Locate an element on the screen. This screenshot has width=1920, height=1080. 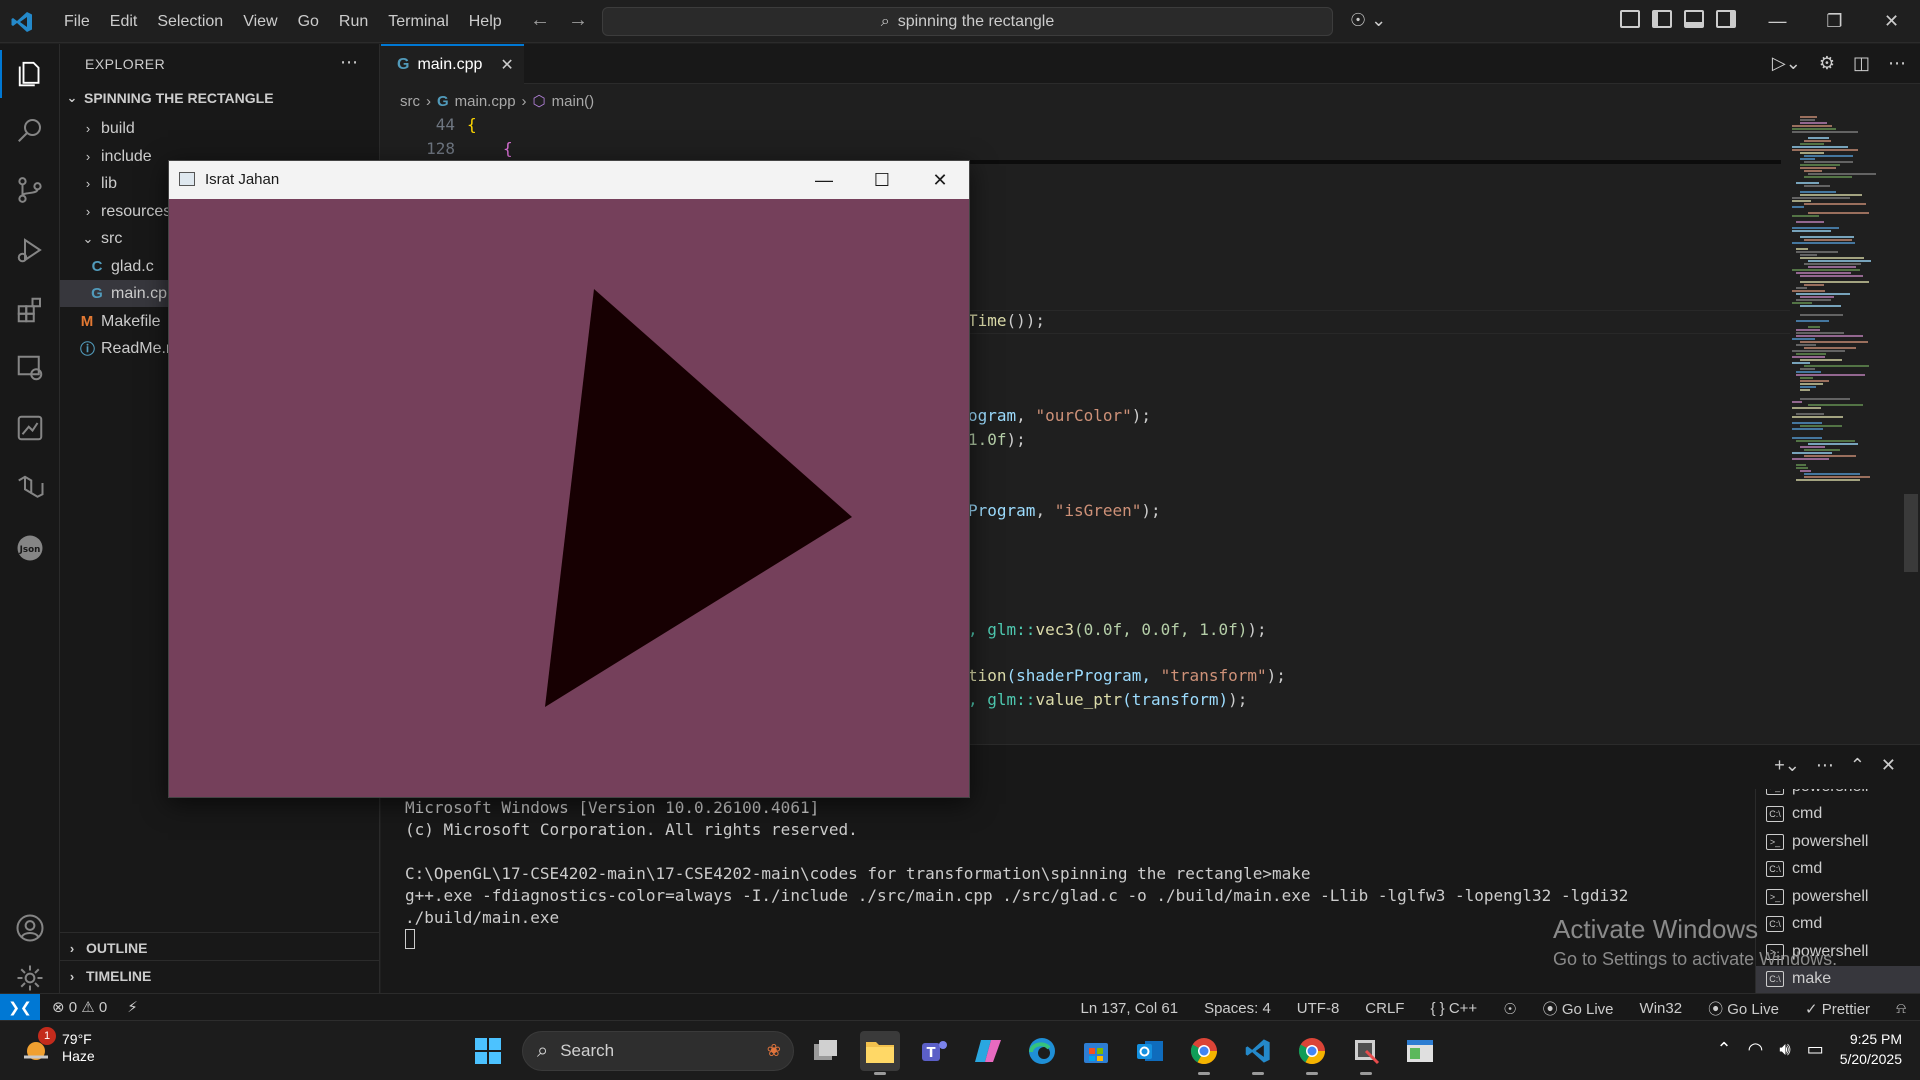
tree-folder-src: ⌄ src is located at coordinates (102, 238).